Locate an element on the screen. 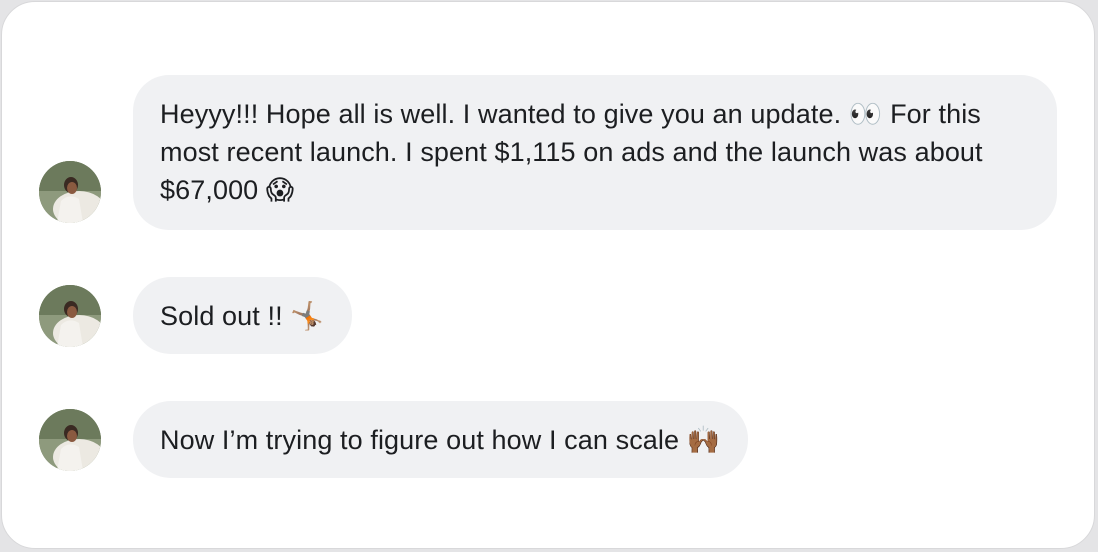 Image resolution: width=1098 pixels, height=552 pixels. message-bubble: Sold out !! 🤸🏽 is located at coordinates (242, 315).